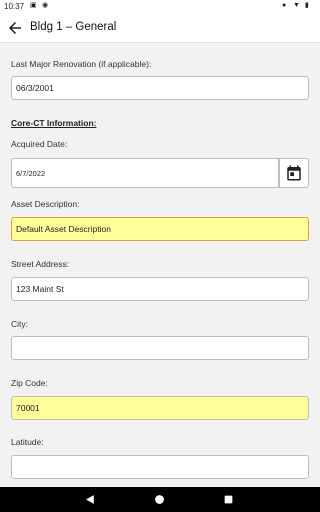 The image size is (320, 512). What do you see at coordinates (160, 28) in the screenshot?
I see `app-bar: Bldg 1 – General` at bounding box center [160, 28].